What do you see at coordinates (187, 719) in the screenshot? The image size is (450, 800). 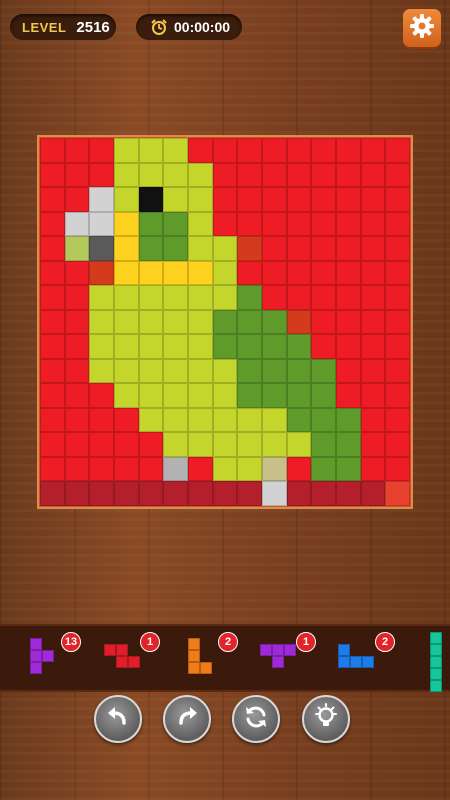 I see `redo-button` at bounding box center [187, 719].